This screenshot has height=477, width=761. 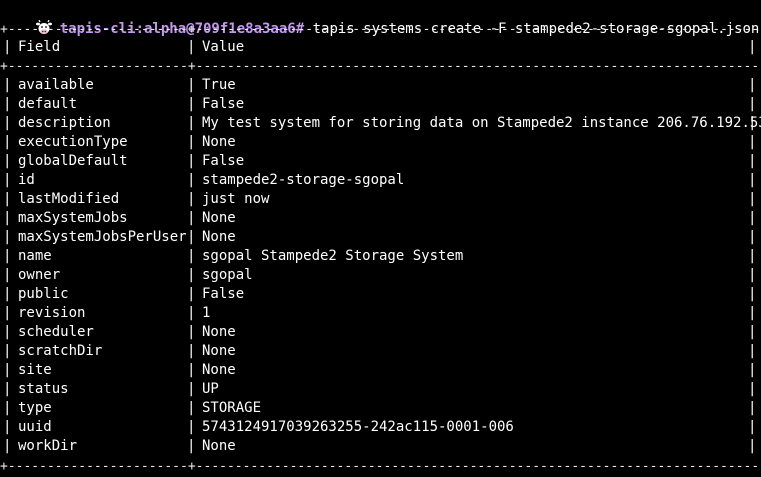 What do you see at coordinates (210, 389) in the screenshot?
I see `row-value: UP` at bounding box center [210, 389].